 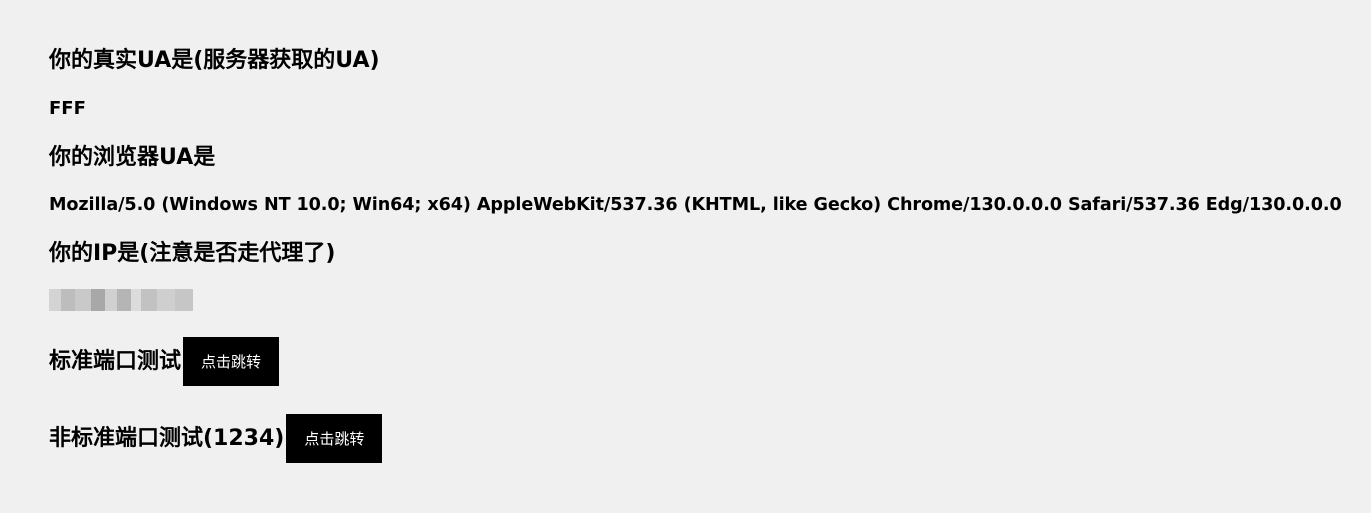 I want to click on ip-value-redacted, so click(x=121, y=300).